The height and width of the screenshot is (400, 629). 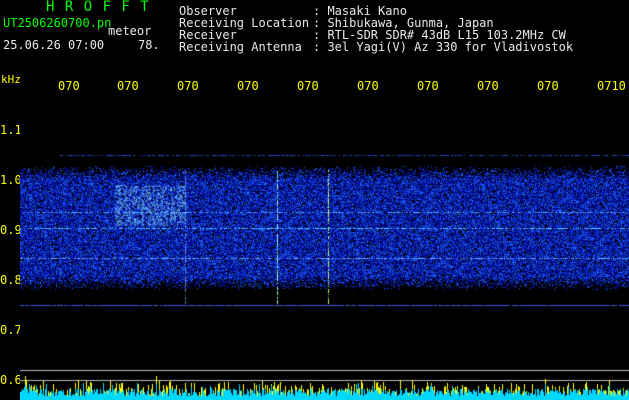 I want to click on record-rate: 78., so click(x=149, y=45).